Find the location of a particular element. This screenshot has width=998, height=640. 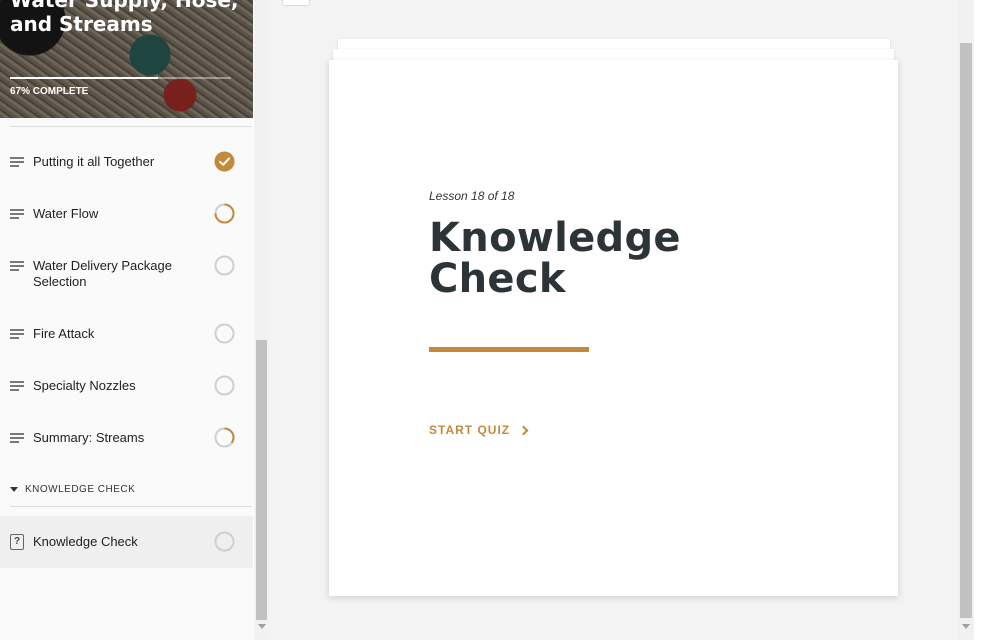

sidebar-item-fire-attack: Fire Attack is located at coordinates (126, 333).